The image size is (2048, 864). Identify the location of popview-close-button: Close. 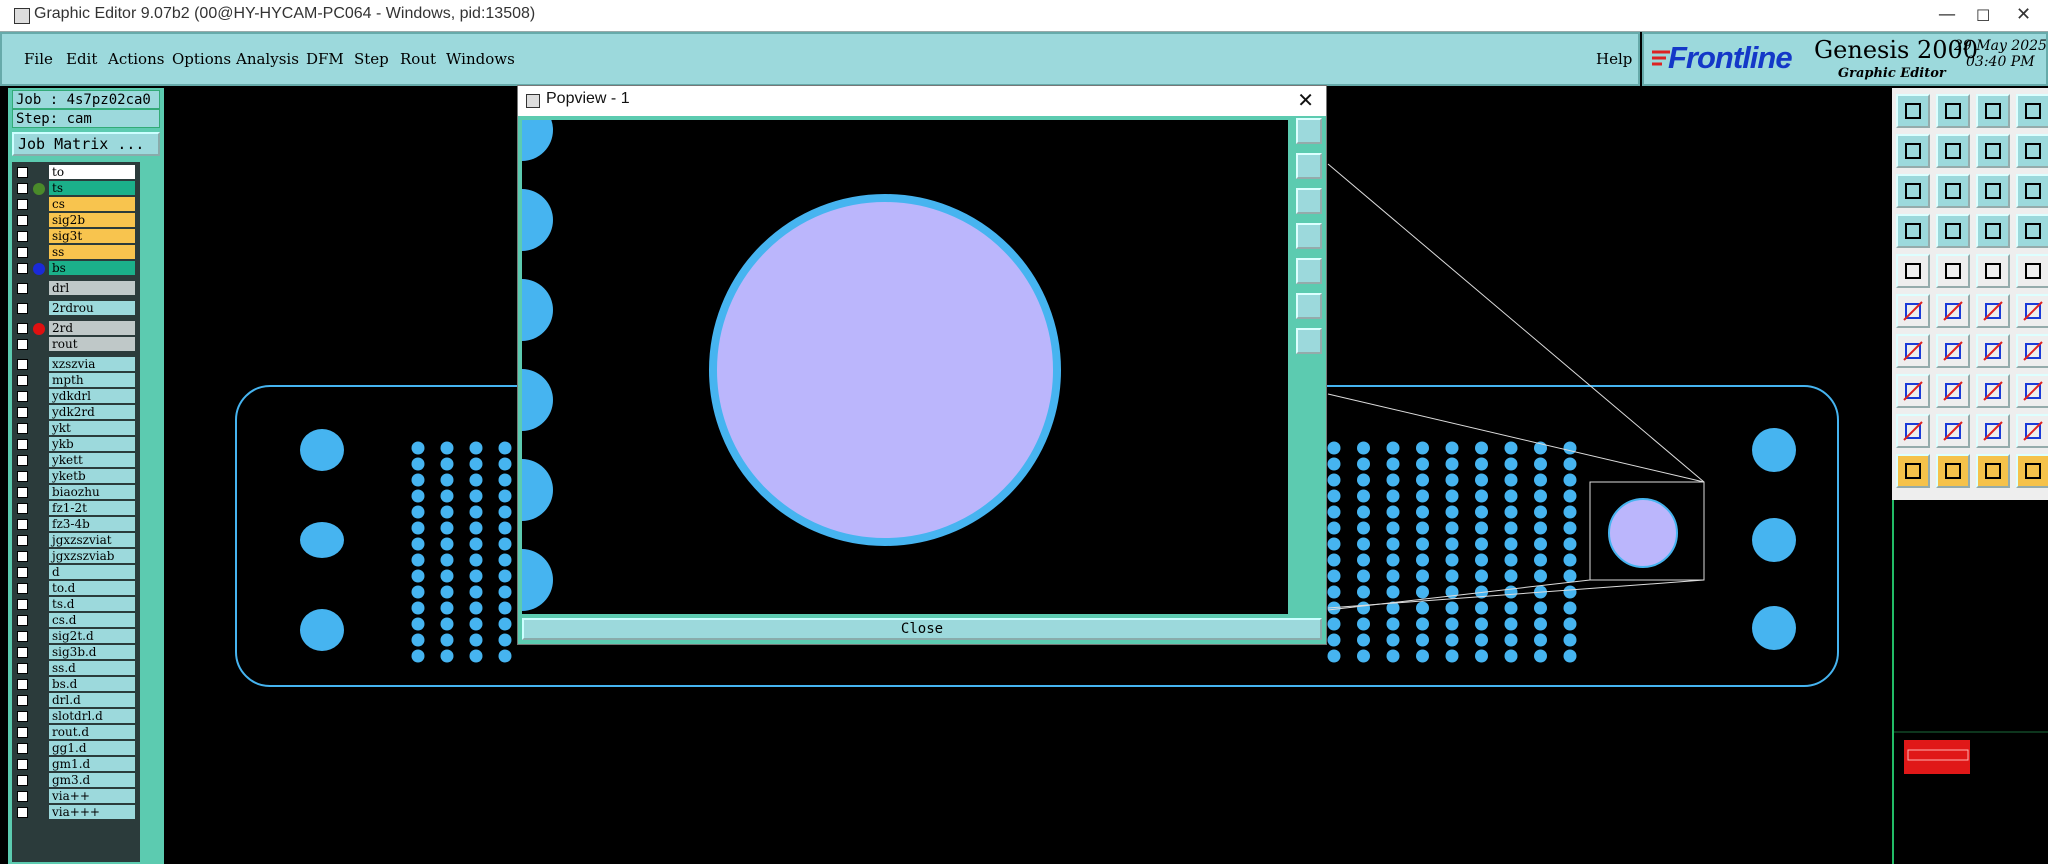
(922, 629).